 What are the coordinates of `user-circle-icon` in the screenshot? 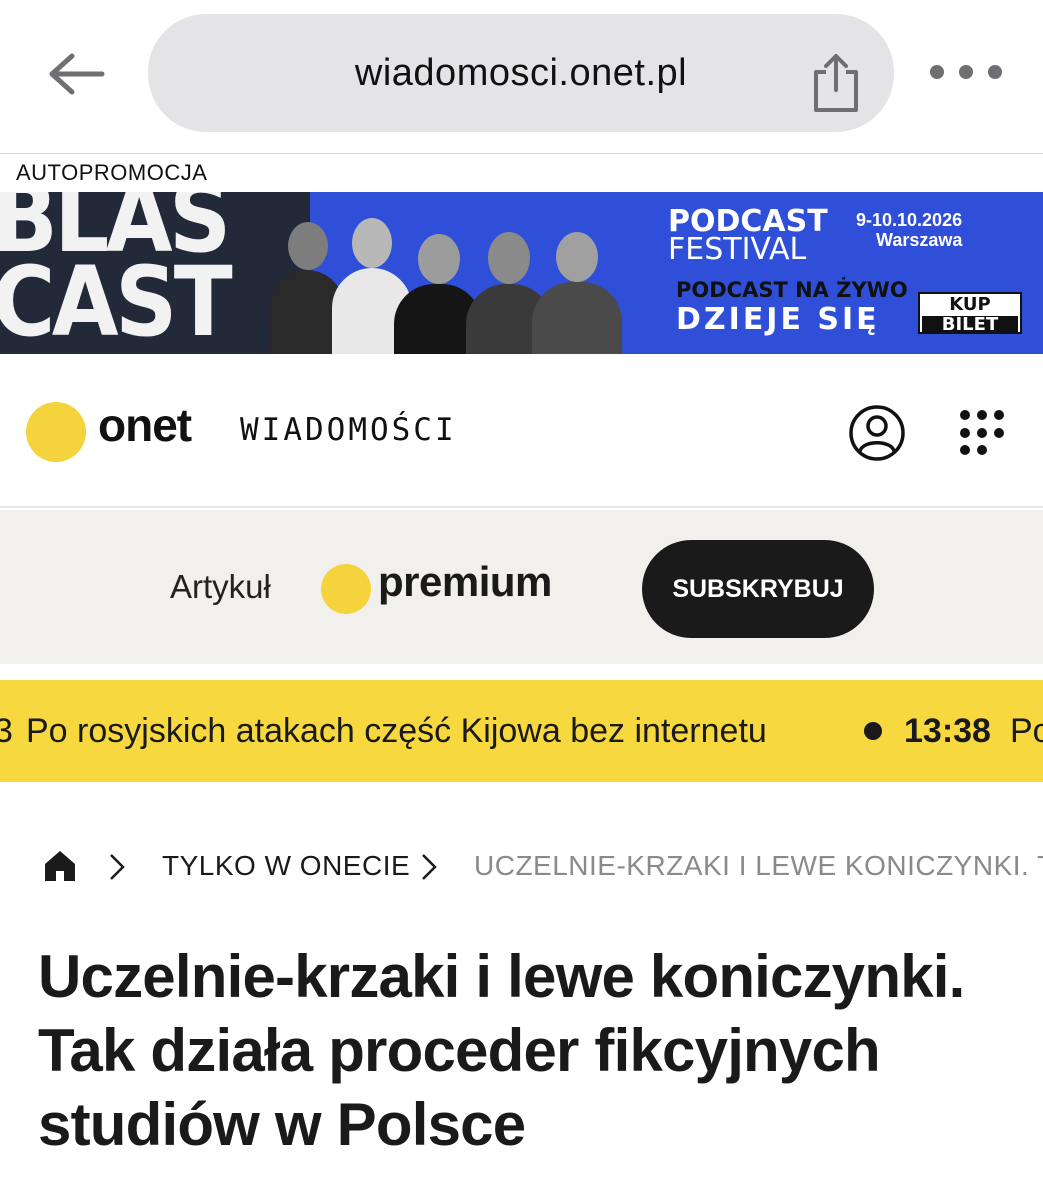 It's located at (877, 433).